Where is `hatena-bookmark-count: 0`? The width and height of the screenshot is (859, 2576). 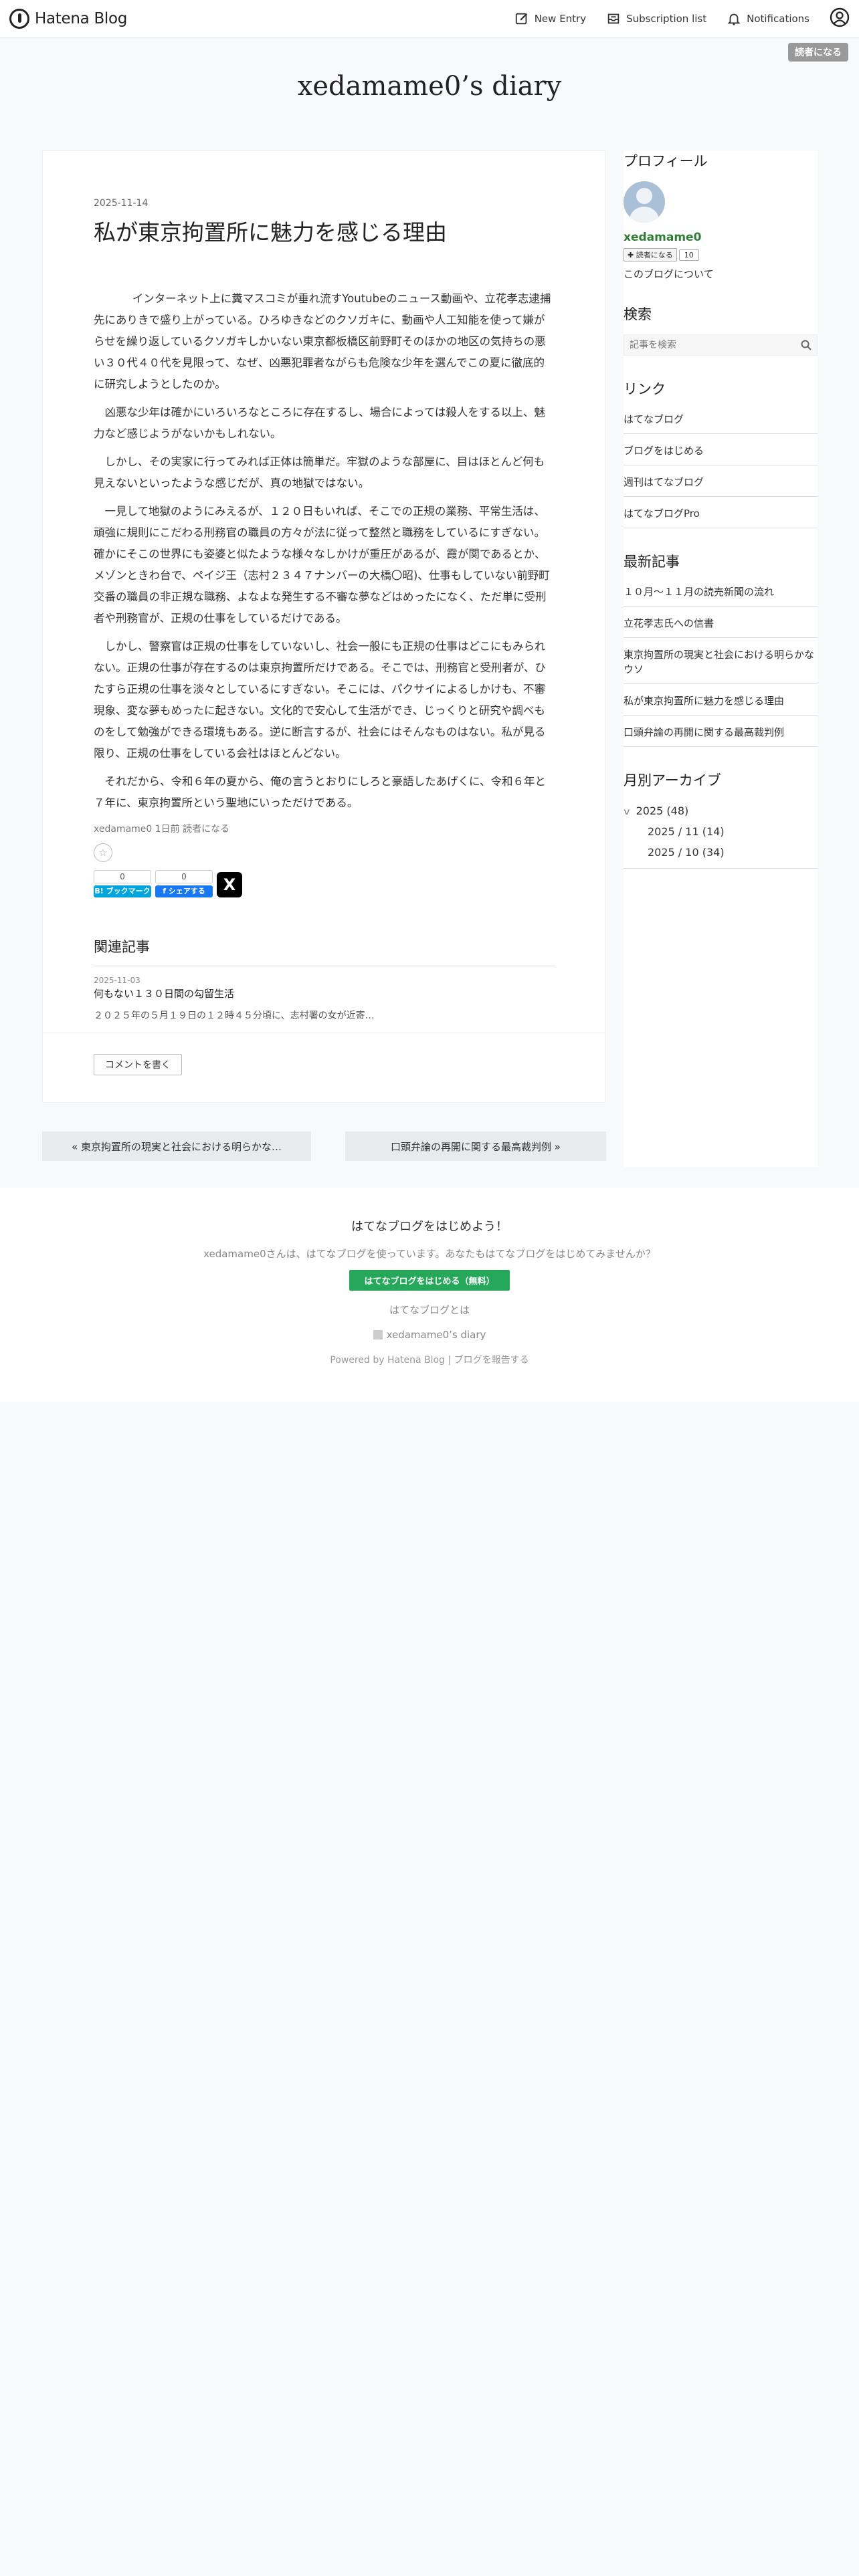 hatena-bookmark-count: 0 is located at coordinates (122, 876).